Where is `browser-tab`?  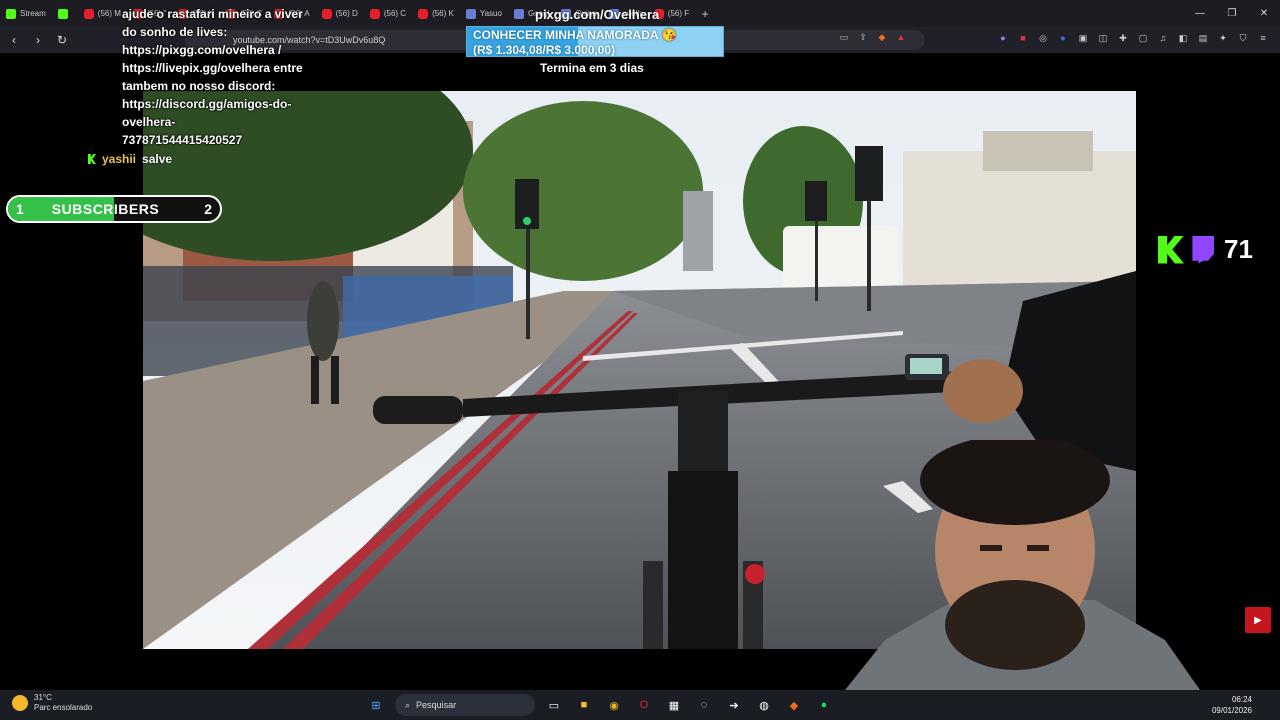 browser-tab is located at coordinates (65, 13).